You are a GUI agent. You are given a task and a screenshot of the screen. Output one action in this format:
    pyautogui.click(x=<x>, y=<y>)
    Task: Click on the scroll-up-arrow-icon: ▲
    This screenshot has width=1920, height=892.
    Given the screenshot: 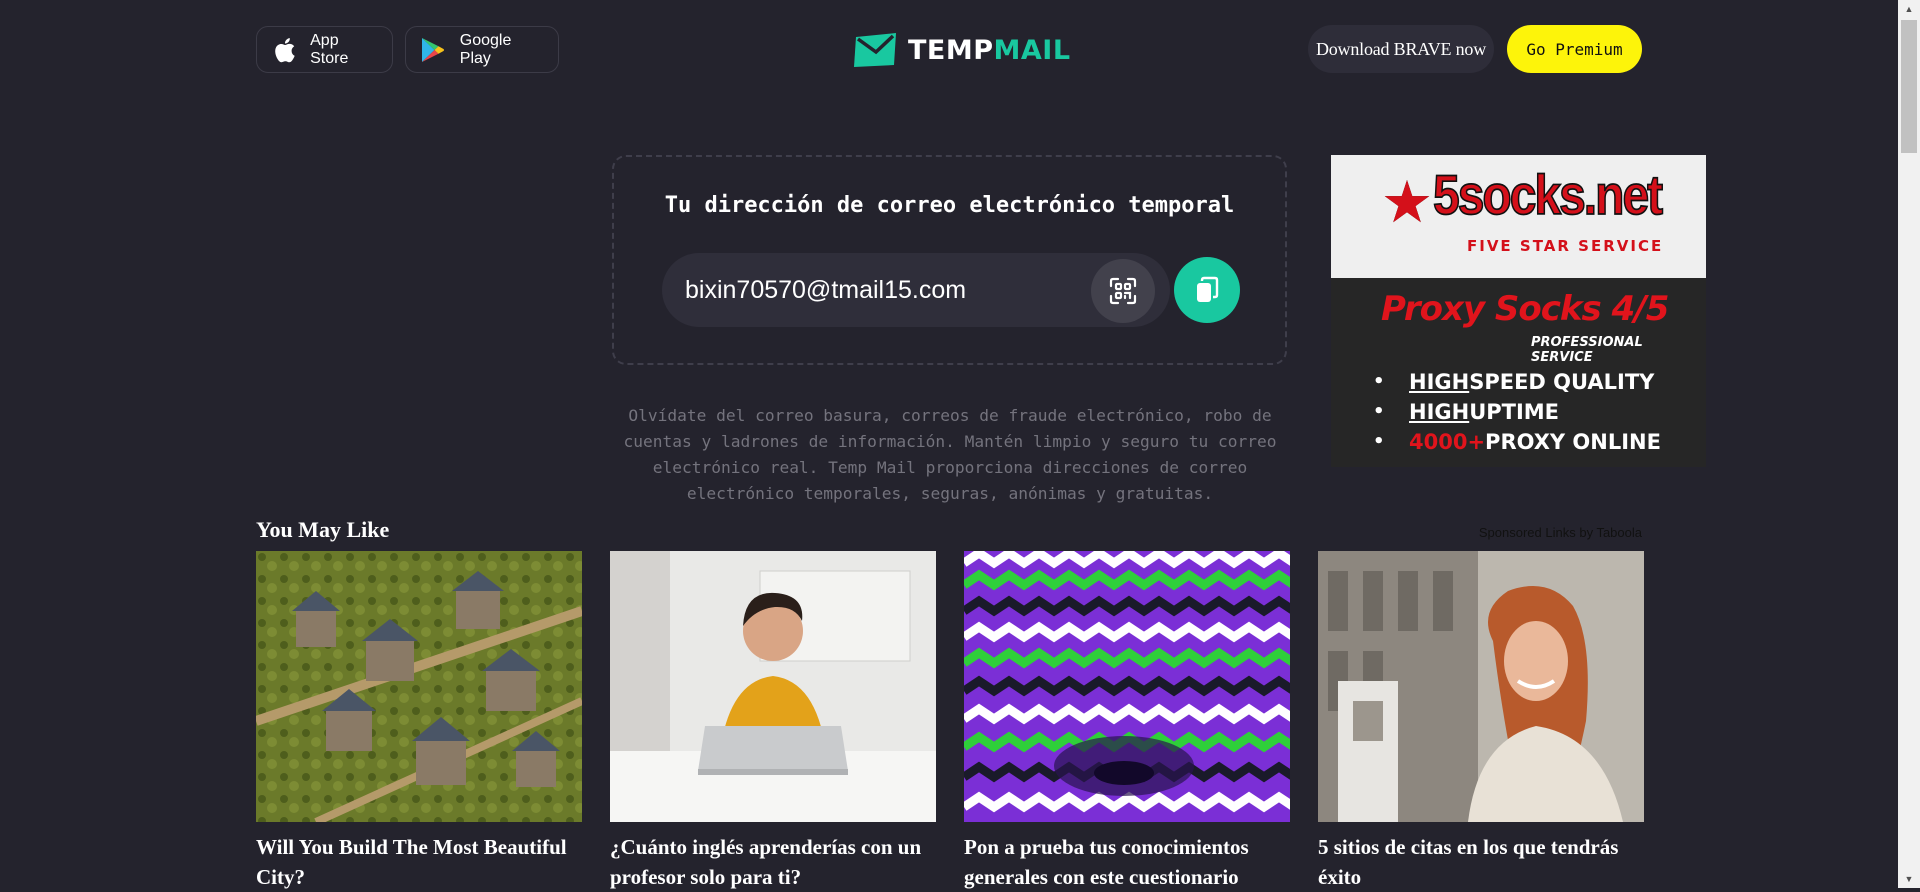 What is the action you would take?
    pyautogui.click(x=1909, y=9)
    